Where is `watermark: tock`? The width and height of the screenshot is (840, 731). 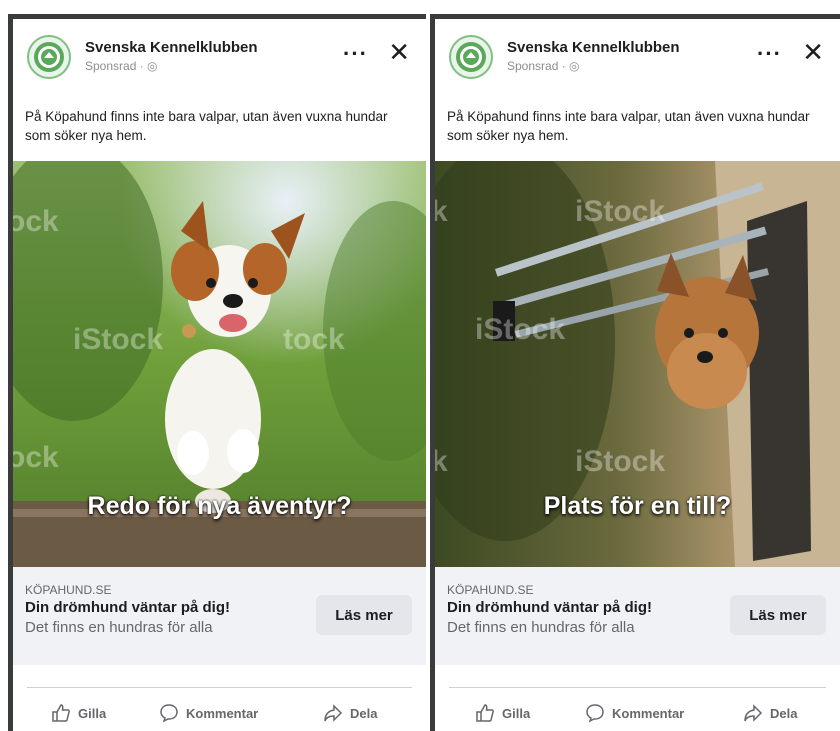 watermark: tock is located at coordinates (314, 339).